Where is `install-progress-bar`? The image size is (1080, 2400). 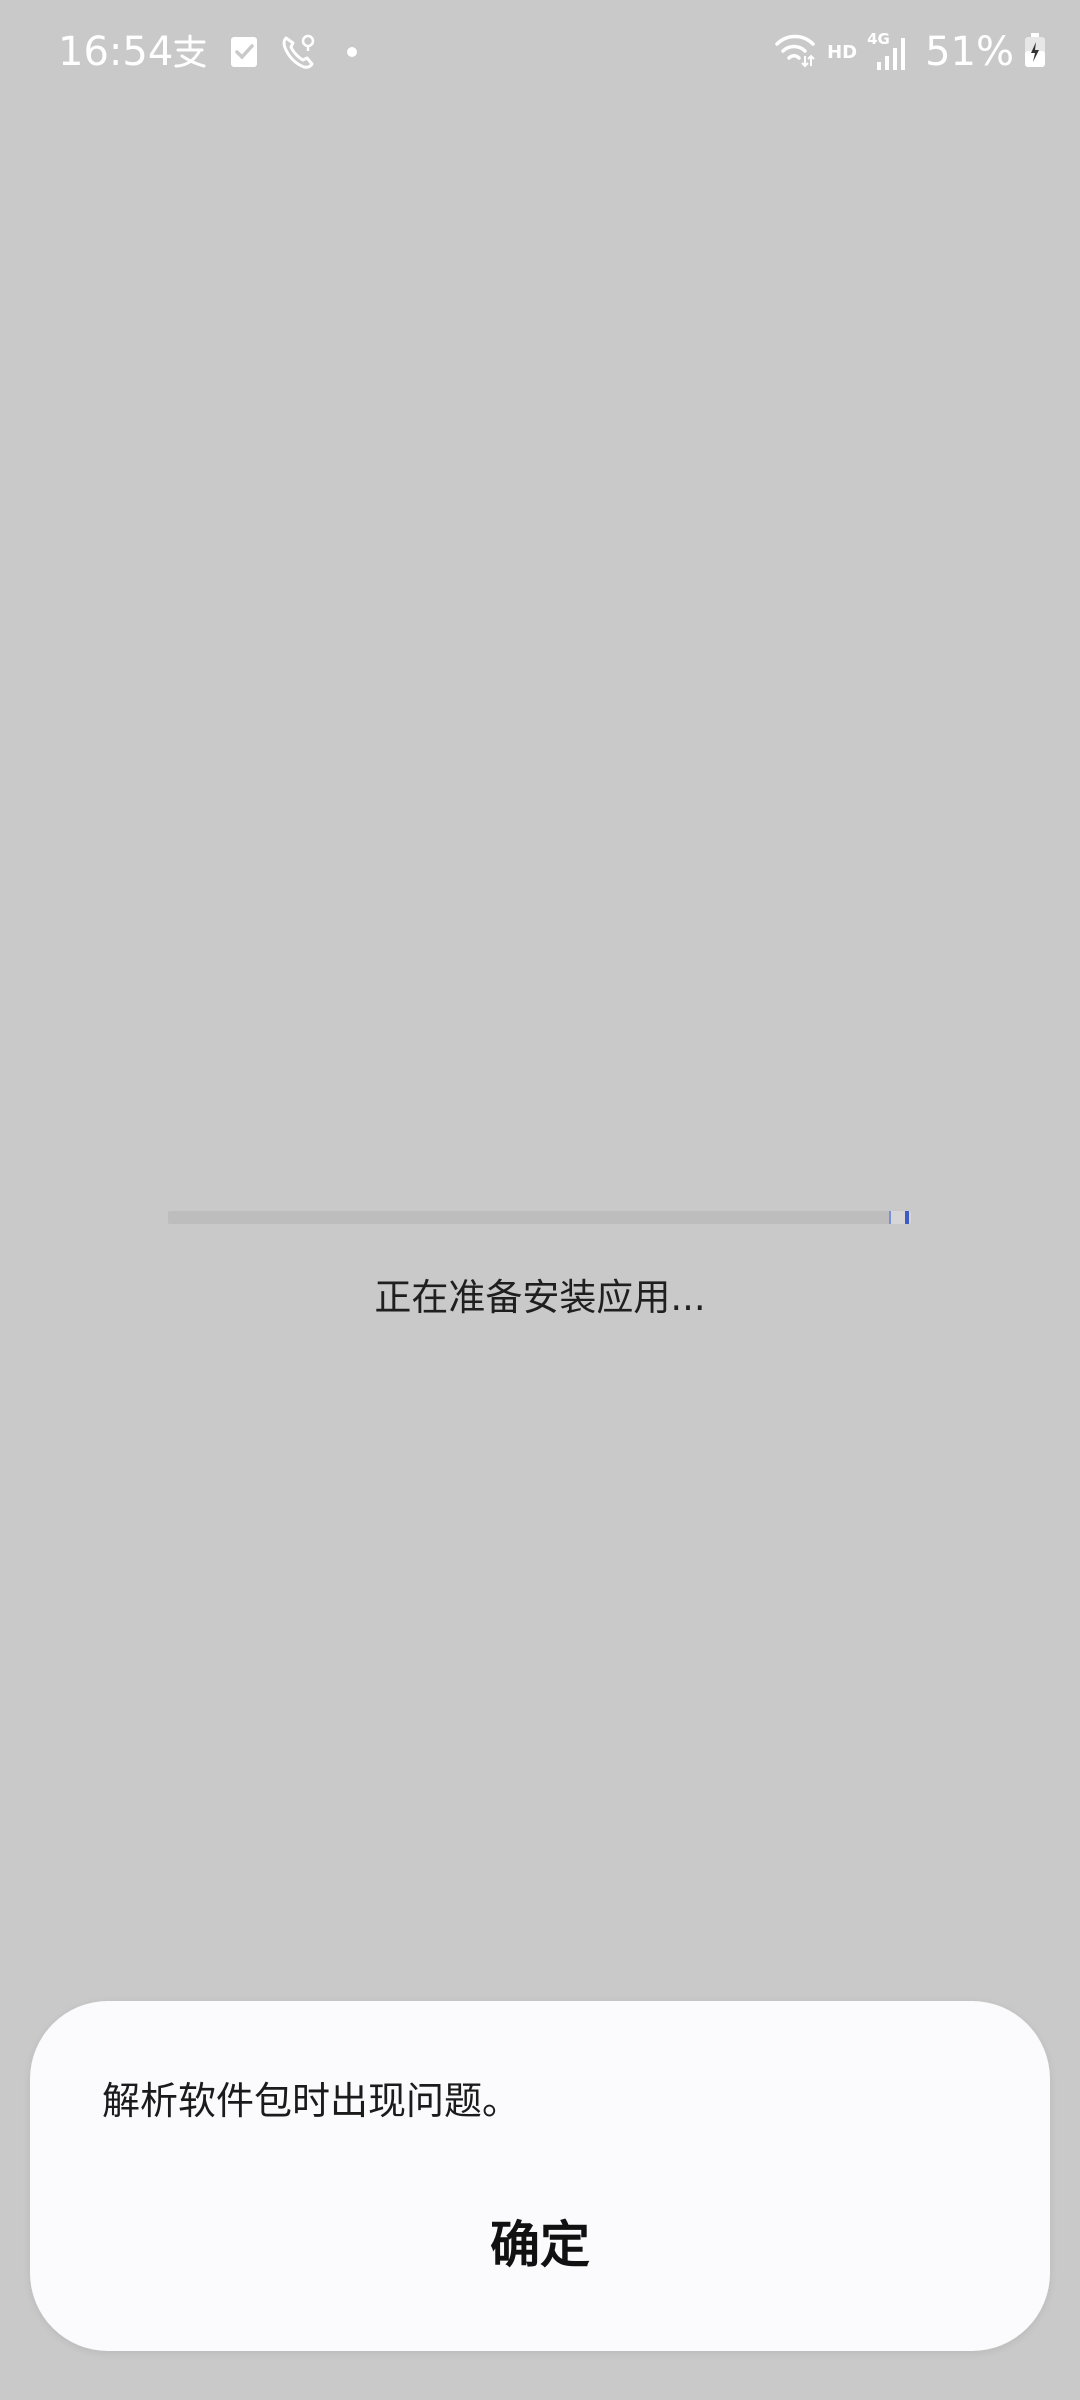
install-progress-bar is located at coordinates (539, 1217).